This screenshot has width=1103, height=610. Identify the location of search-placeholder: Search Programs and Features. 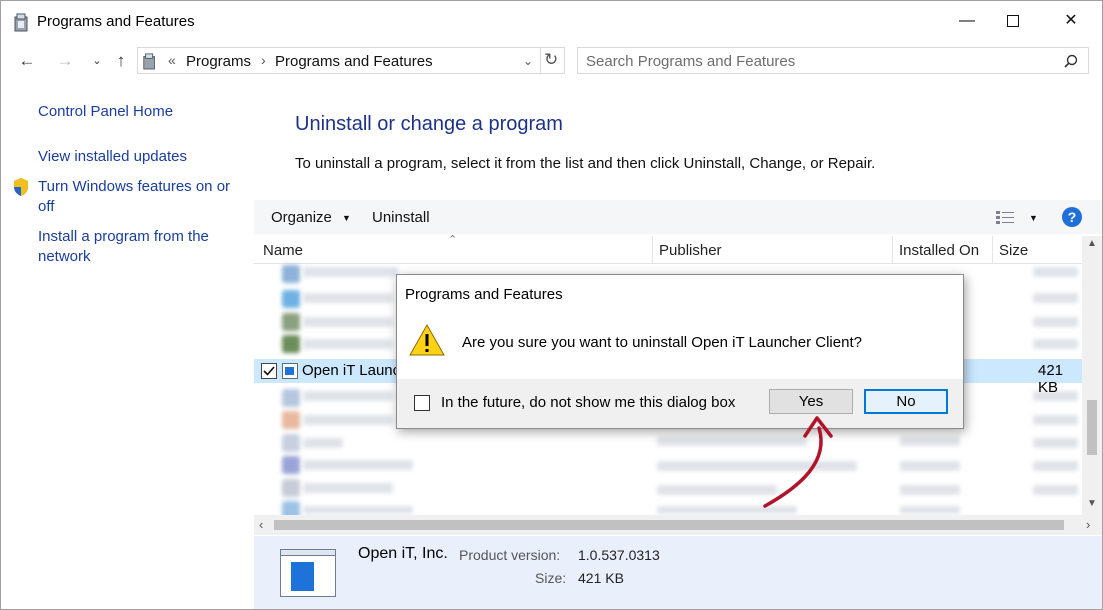
(690, 61).